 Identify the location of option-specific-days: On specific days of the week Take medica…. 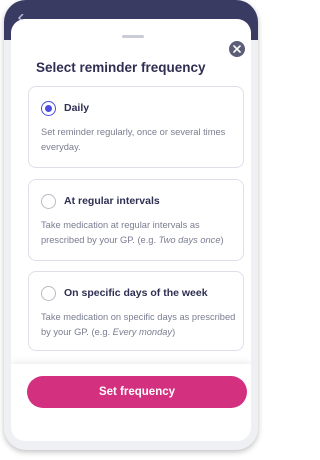
(136, 311).